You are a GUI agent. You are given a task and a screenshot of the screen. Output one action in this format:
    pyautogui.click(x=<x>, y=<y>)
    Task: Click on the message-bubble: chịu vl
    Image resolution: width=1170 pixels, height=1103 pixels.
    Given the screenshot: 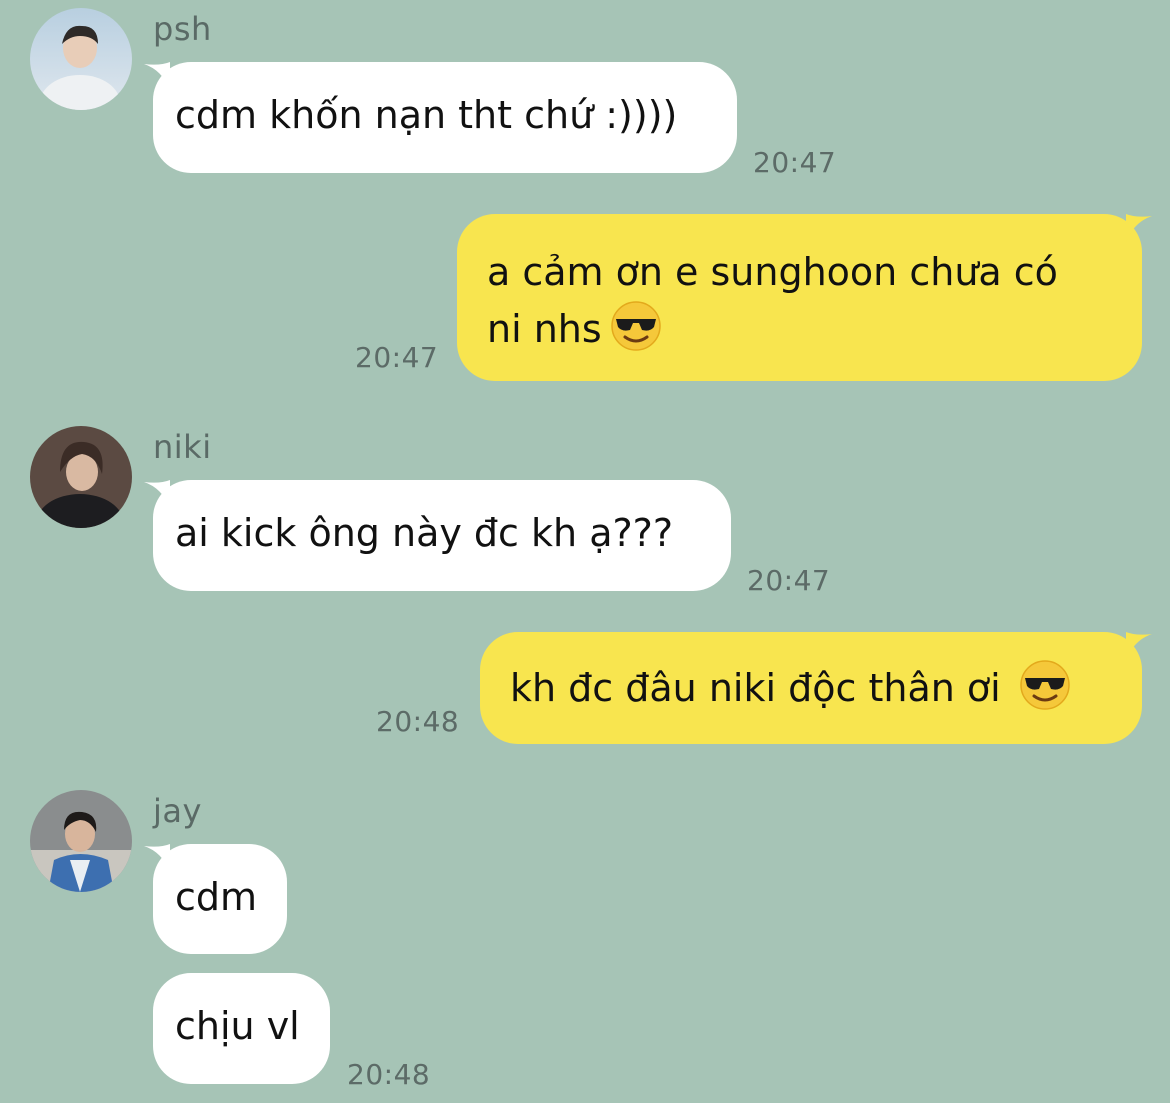 What is the action you would take?
    pyautogui.click(x=241, y=1028)
    